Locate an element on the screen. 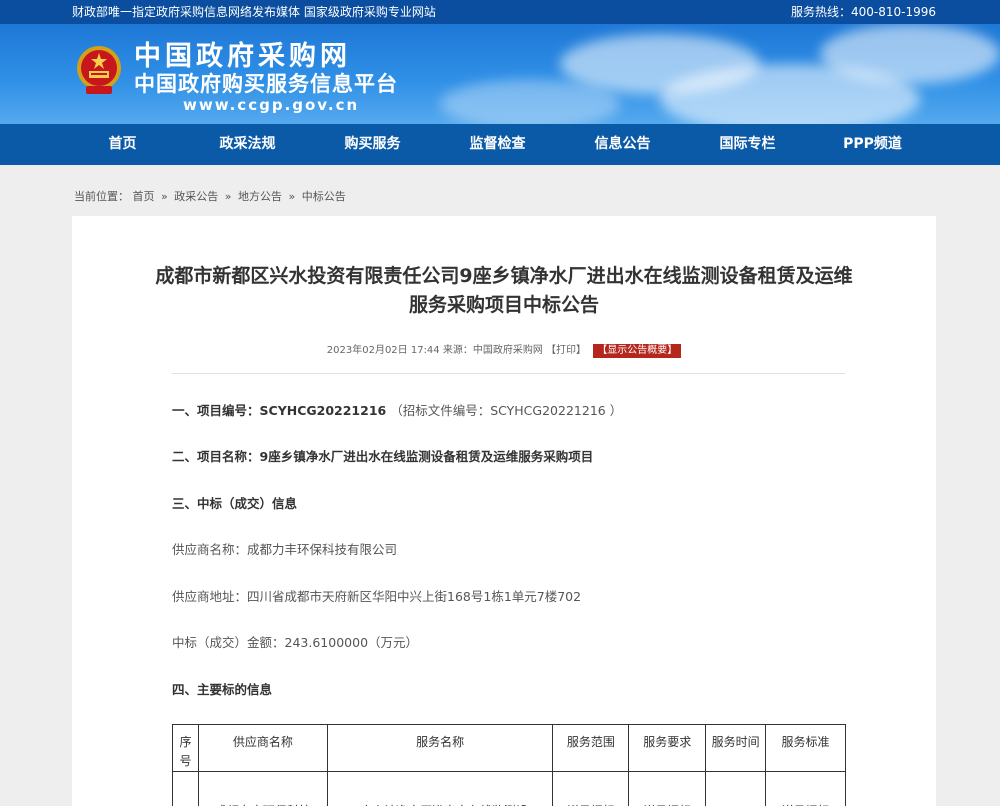 Image resolution: width=1000 pixels, height=806 pixels. breadcrumb-local-notices: 地方公告 is located at coordinates (260, 196).